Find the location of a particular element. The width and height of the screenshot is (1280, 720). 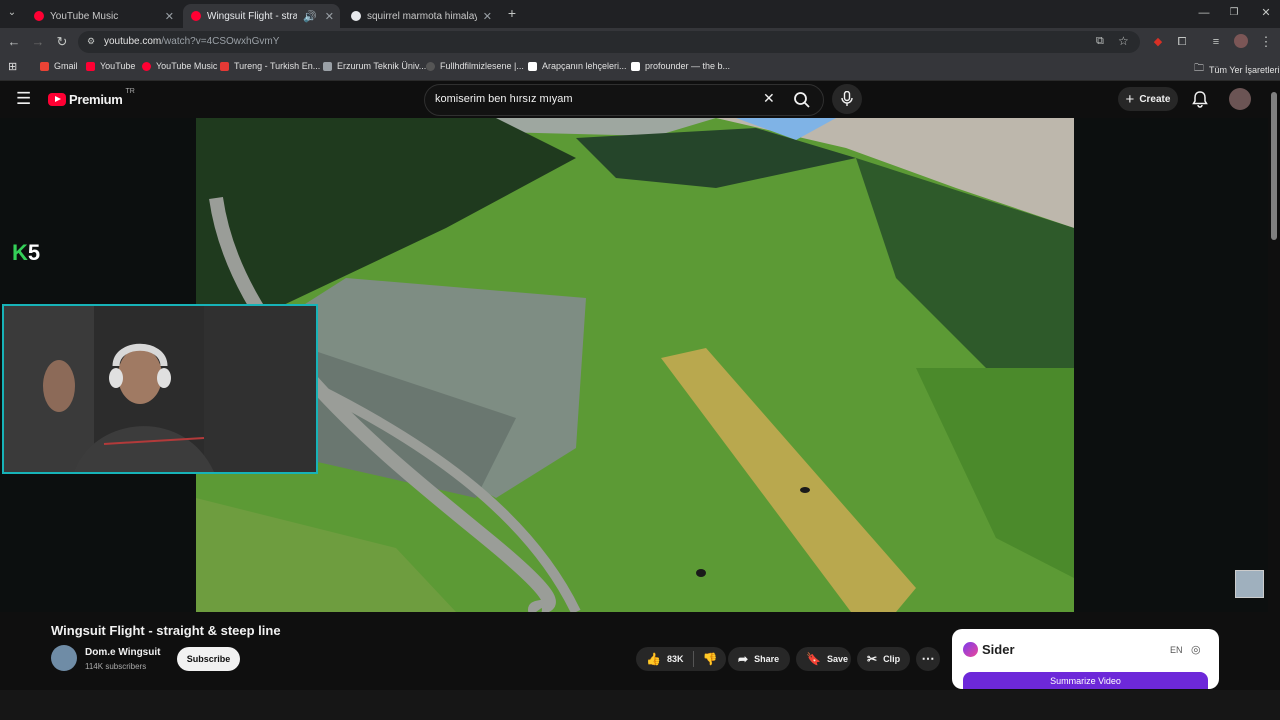

site-info-icon: ⚙ is located at coordinates (91, 41).